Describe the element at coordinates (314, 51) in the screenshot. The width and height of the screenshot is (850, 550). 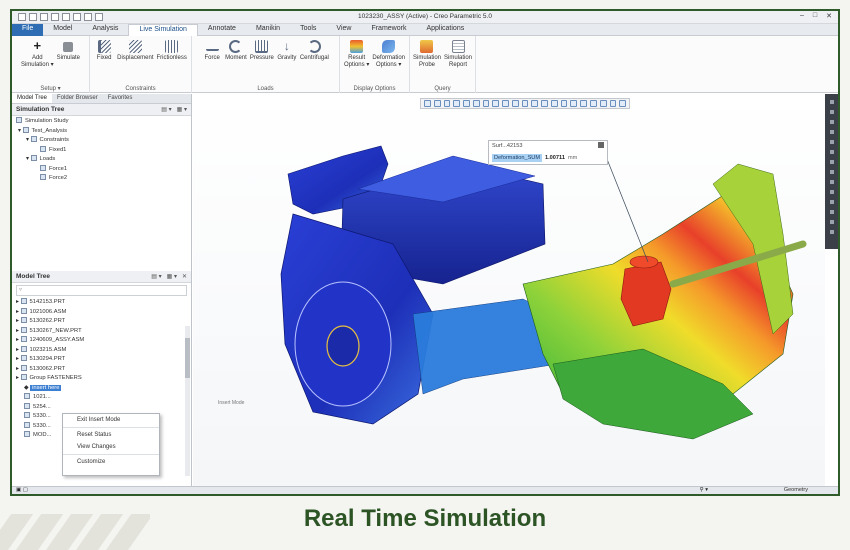
I see `centrifugal-button: Centrifugal` at that location.